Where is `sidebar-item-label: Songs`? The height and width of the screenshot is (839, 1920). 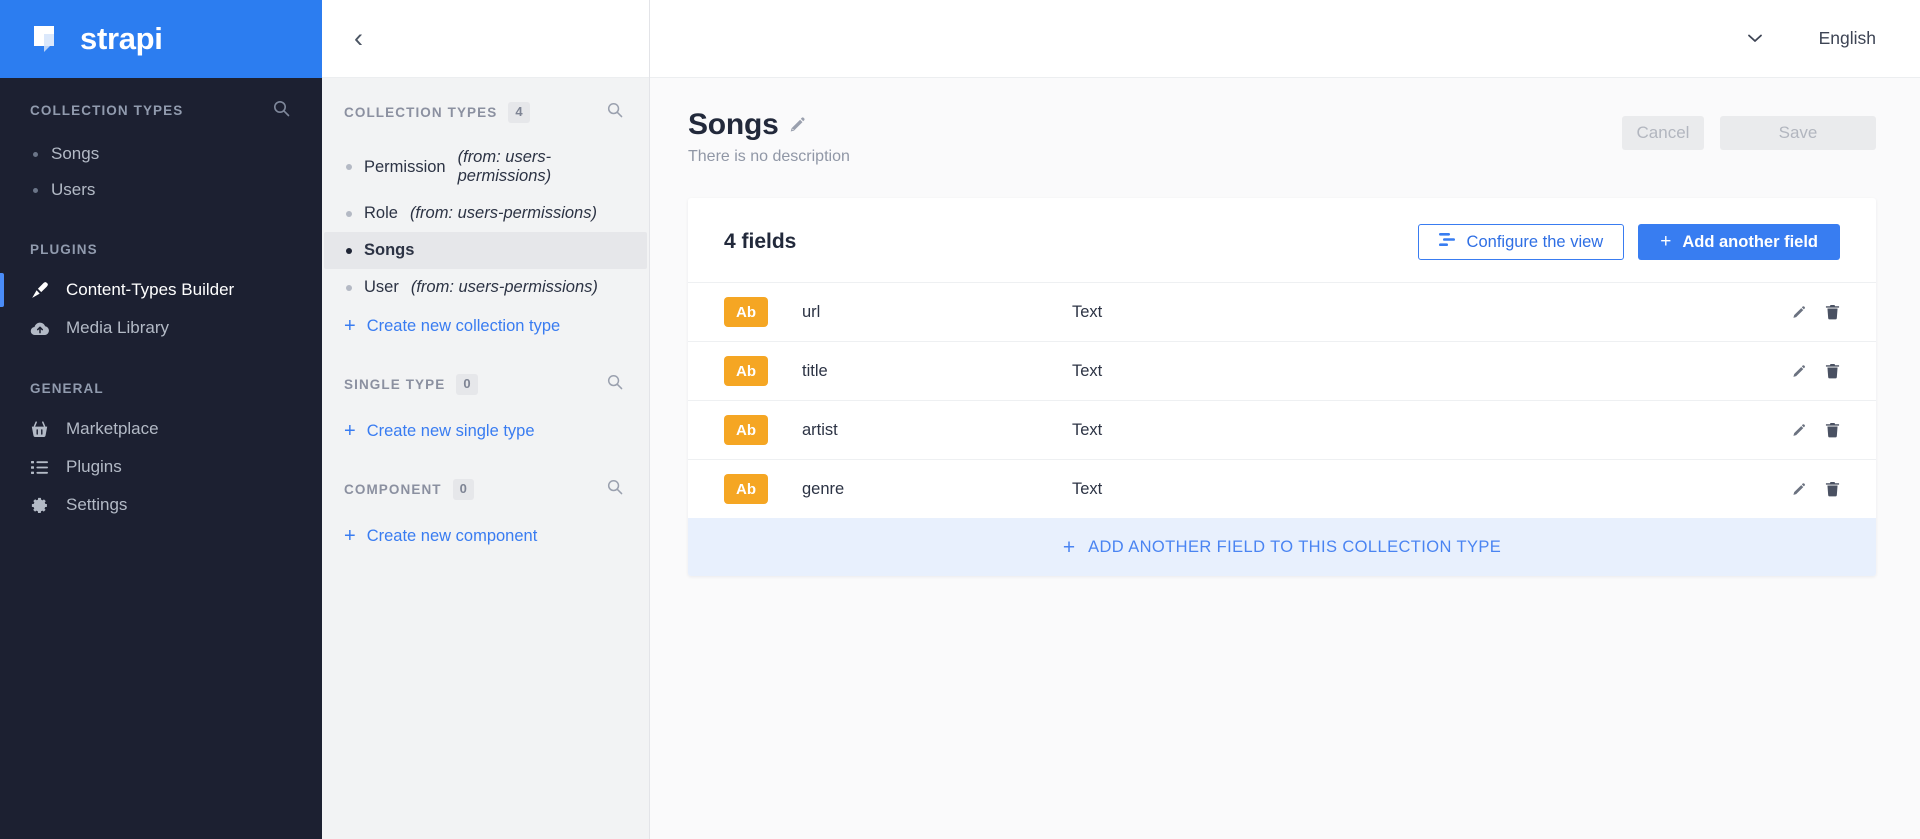 sidebar-item-label: Songs is located at coordinates (75, 153).